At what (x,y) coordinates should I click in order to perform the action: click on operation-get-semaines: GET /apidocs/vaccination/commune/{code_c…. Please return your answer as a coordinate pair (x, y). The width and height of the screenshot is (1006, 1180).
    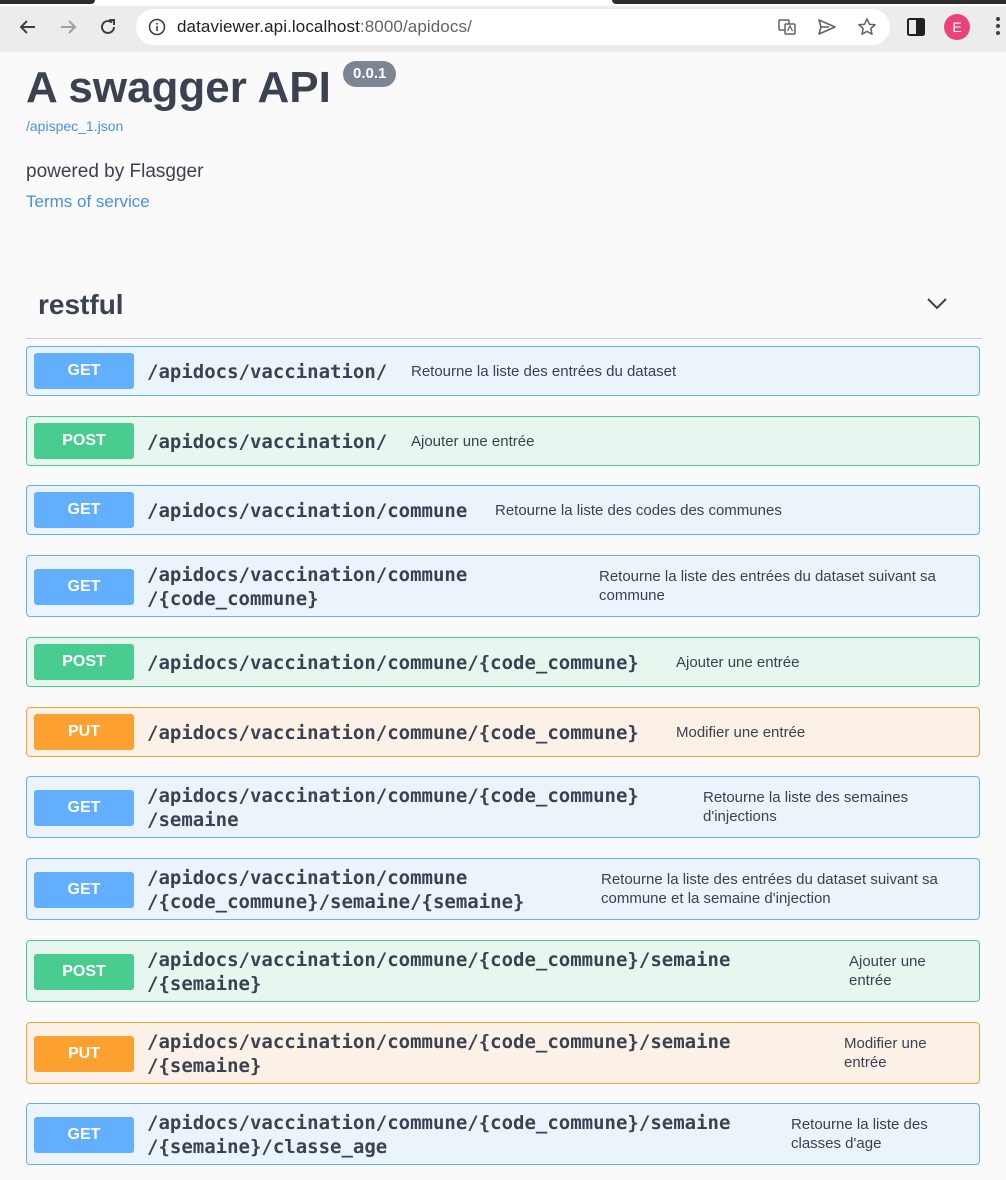
    Looking at the image, I should click on (503, 807).